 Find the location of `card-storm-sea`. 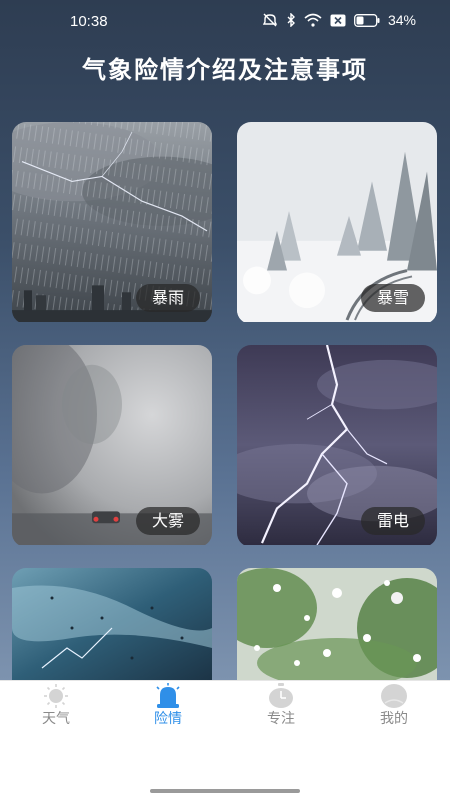

card-storm-sea is located at coordinates (112, 624).